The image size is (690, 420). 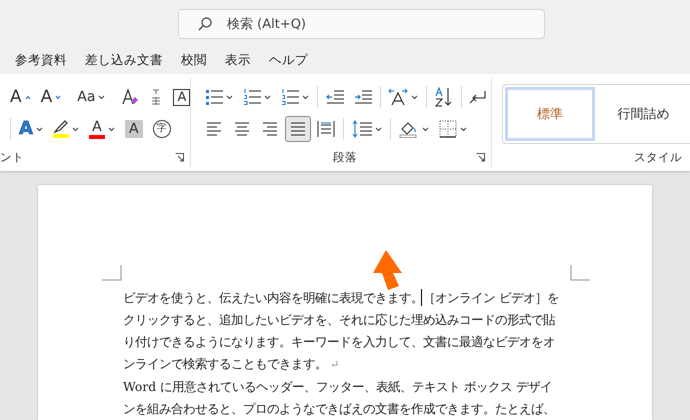 What do you see at coordinates (478, 97) in the screenshot?
I see `return-arrow-icon` at bounding box center [478, 97].